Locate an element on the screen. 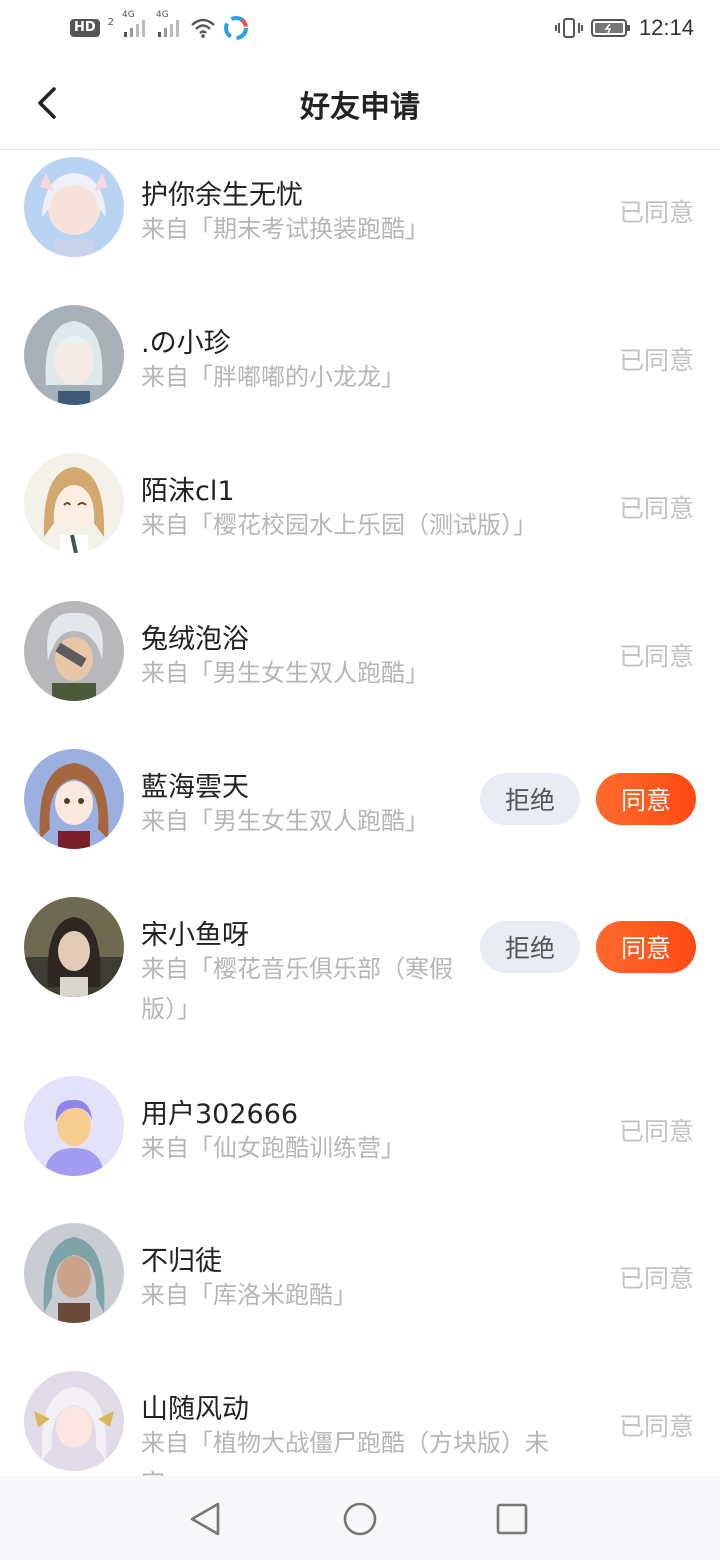 The width and height of the screenshot is (720, 1560). circle-home-icon is located at coordinates (360, 1519).